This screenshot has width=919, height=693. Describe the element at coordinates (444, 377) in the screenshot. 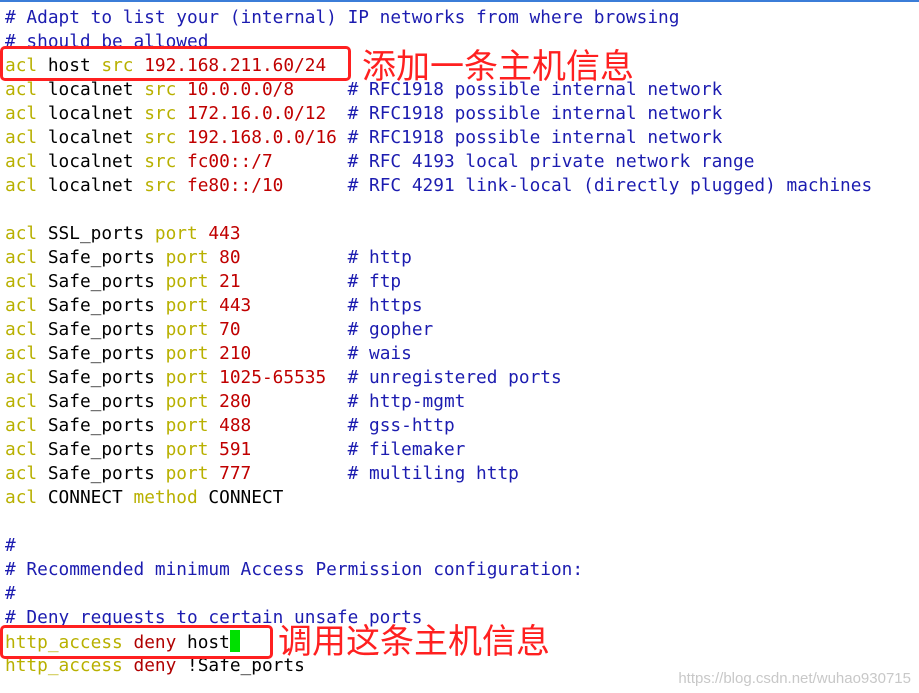

I see `token-comment: # unregistered ports` at that location.